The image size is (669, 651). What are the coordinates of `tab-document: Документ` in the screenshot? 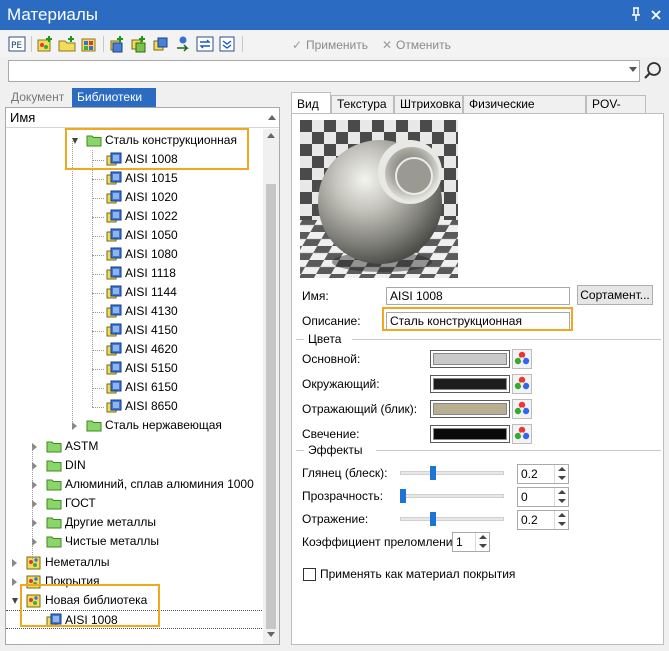 It's located at (39, 97).